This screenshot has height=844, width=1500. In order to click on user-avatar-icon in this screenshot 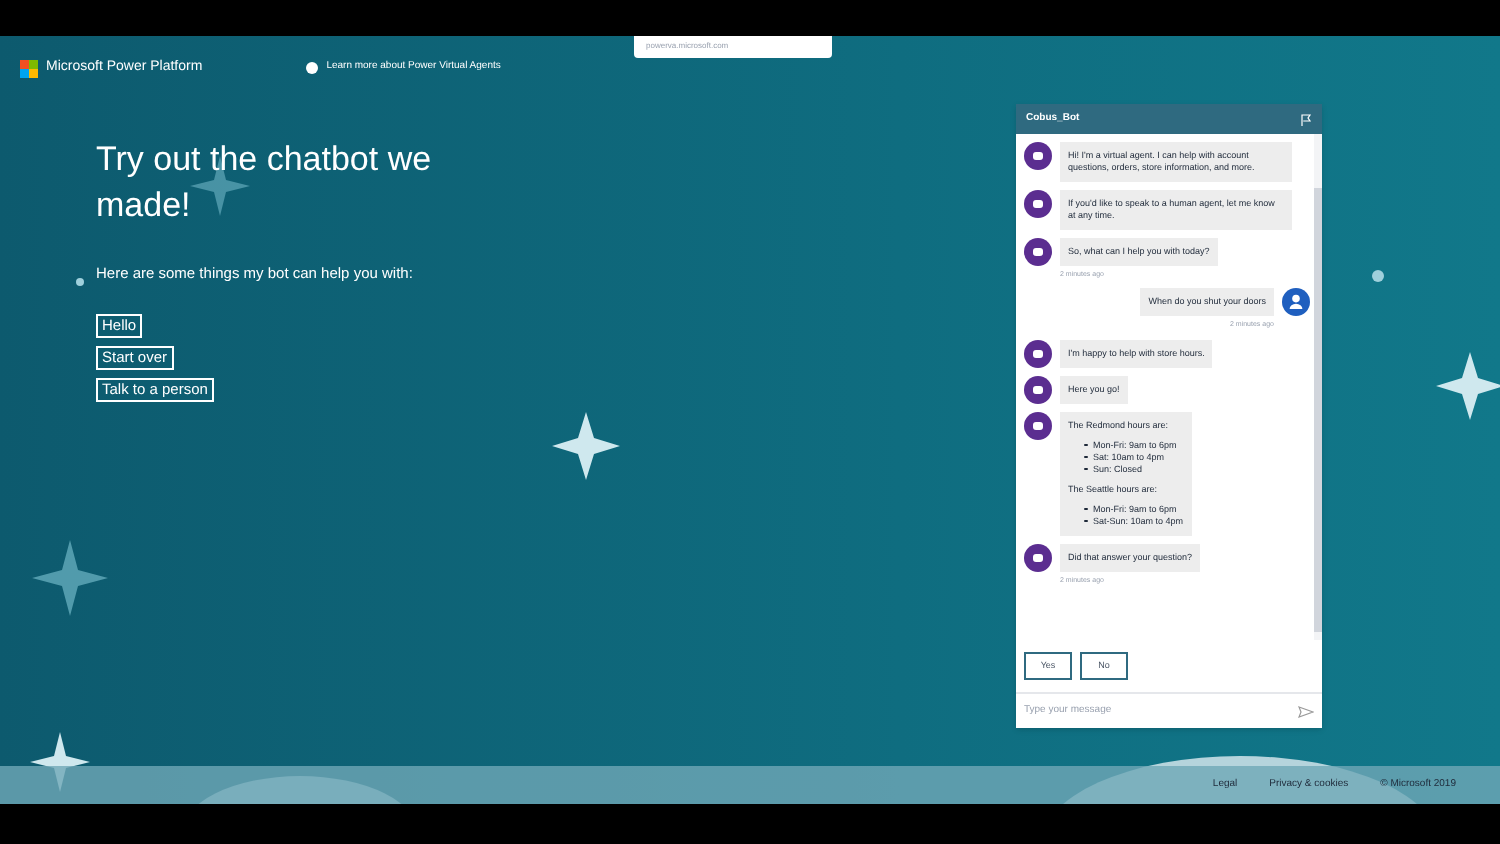, I will do `click(1296, 302)`.